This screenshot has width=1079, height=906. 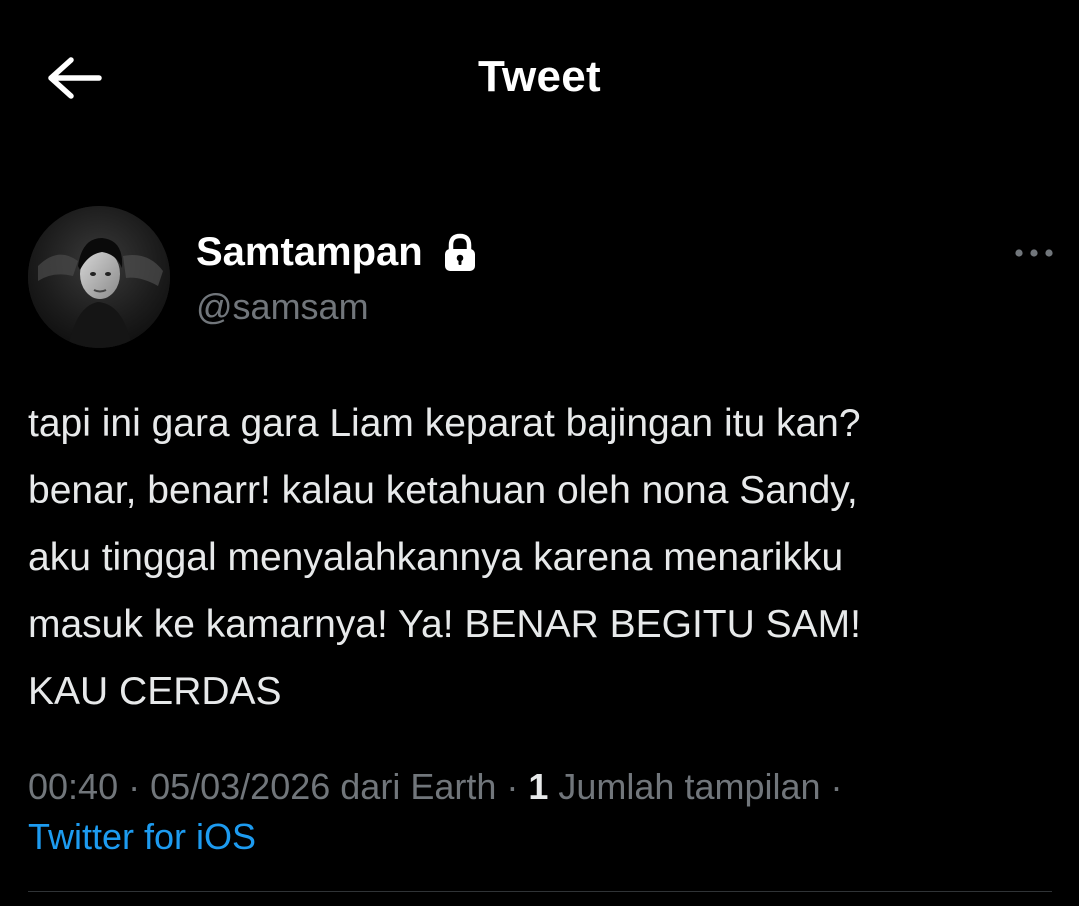 I want to click on more-horizontal-icon, so click(x=1034, y=253).